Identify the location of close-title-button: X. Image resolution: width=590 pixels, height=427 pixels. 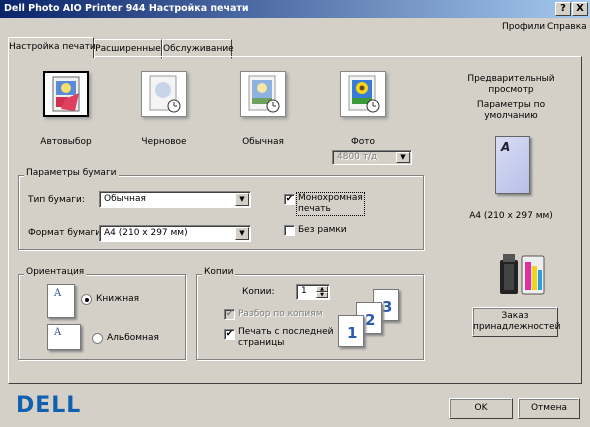
(580, 9).